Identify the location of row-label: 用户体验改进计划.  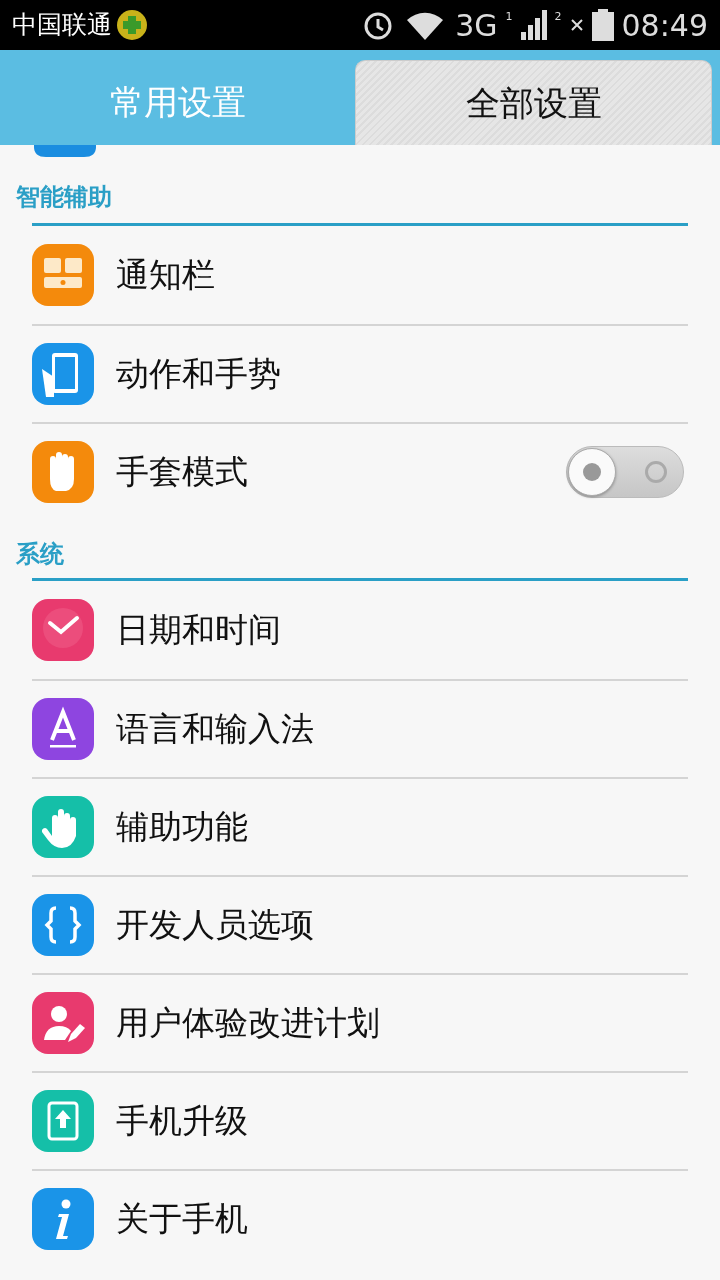
(248, 1023).